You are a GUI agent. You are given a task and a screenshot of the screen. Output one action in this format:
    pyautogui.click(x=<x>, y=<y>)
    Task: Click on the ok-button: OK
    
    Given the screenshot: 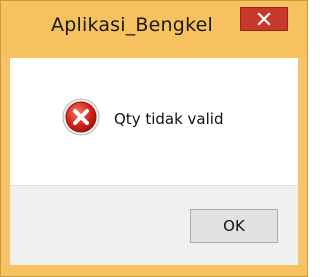 What is the action you would take?
    pyautogui.click(x=234, y=226)
    